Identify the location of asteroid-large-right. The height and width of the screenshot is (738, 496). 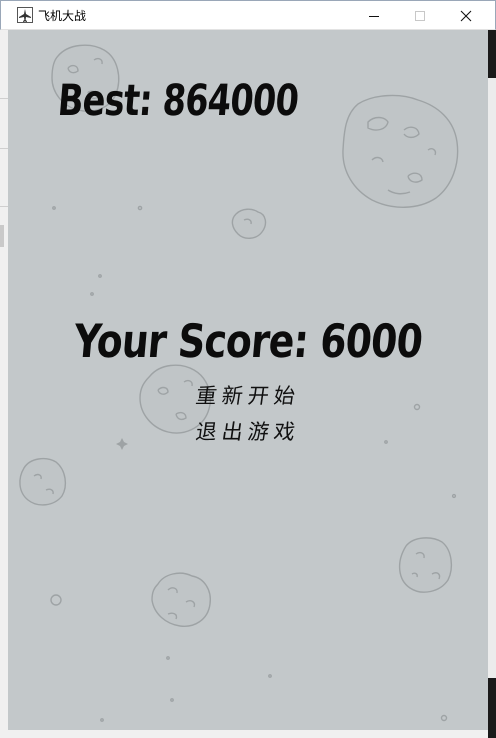
(400, 151).